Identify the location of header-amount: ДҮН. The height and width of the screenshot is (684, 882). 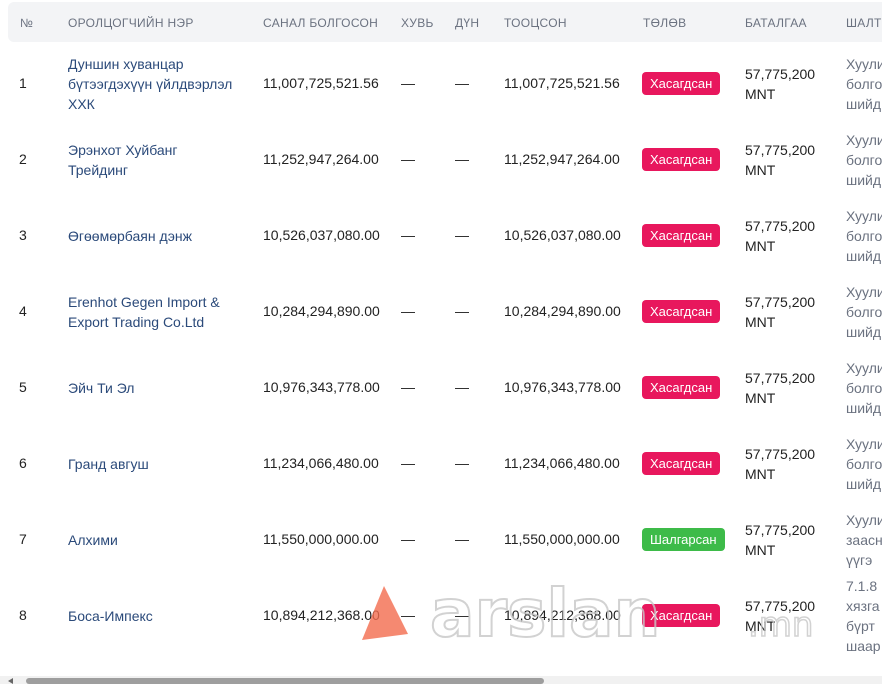
(467, 23).